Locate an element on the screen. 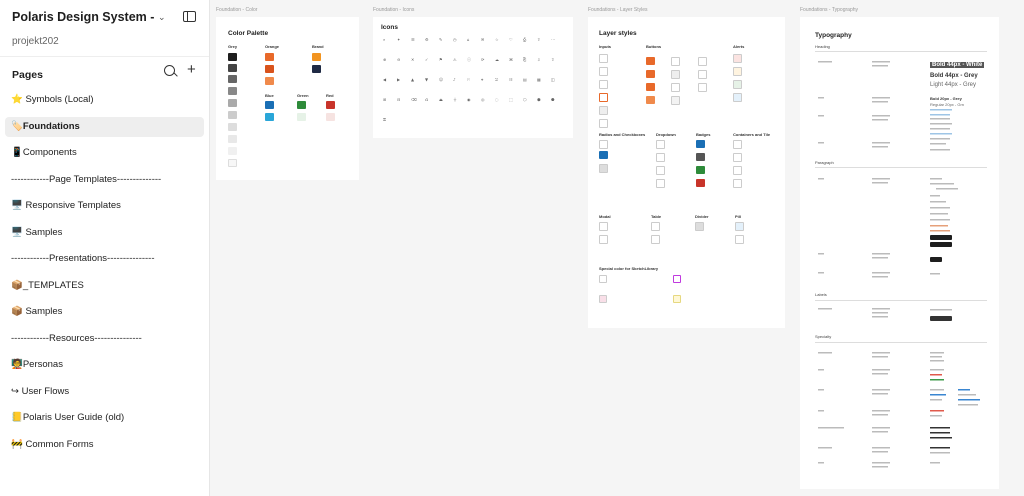 The height and width of the screenshot is (496, 1024). page-item: ------------Page Templates-------------- is located at coordinates (104, 180).